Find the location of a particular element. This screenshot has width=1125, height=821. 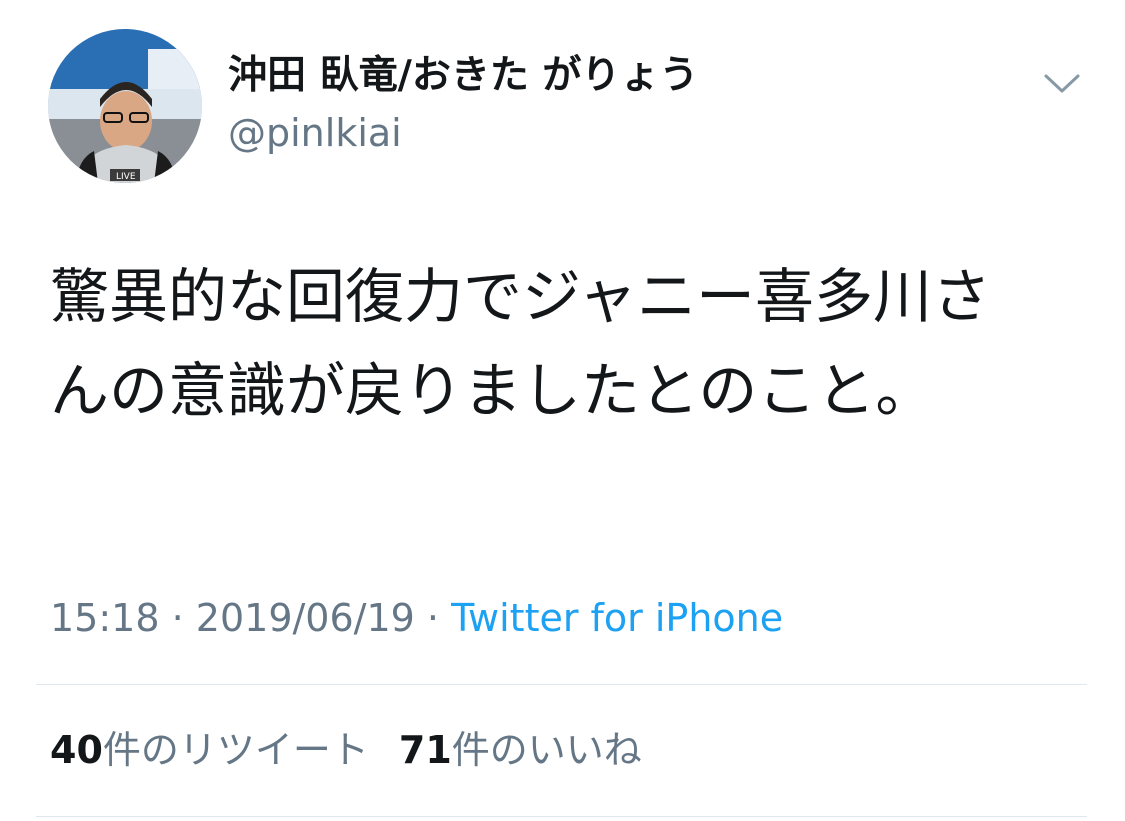

retweet-count-link: 40件のリツイート is located at coordinates (209, 750).